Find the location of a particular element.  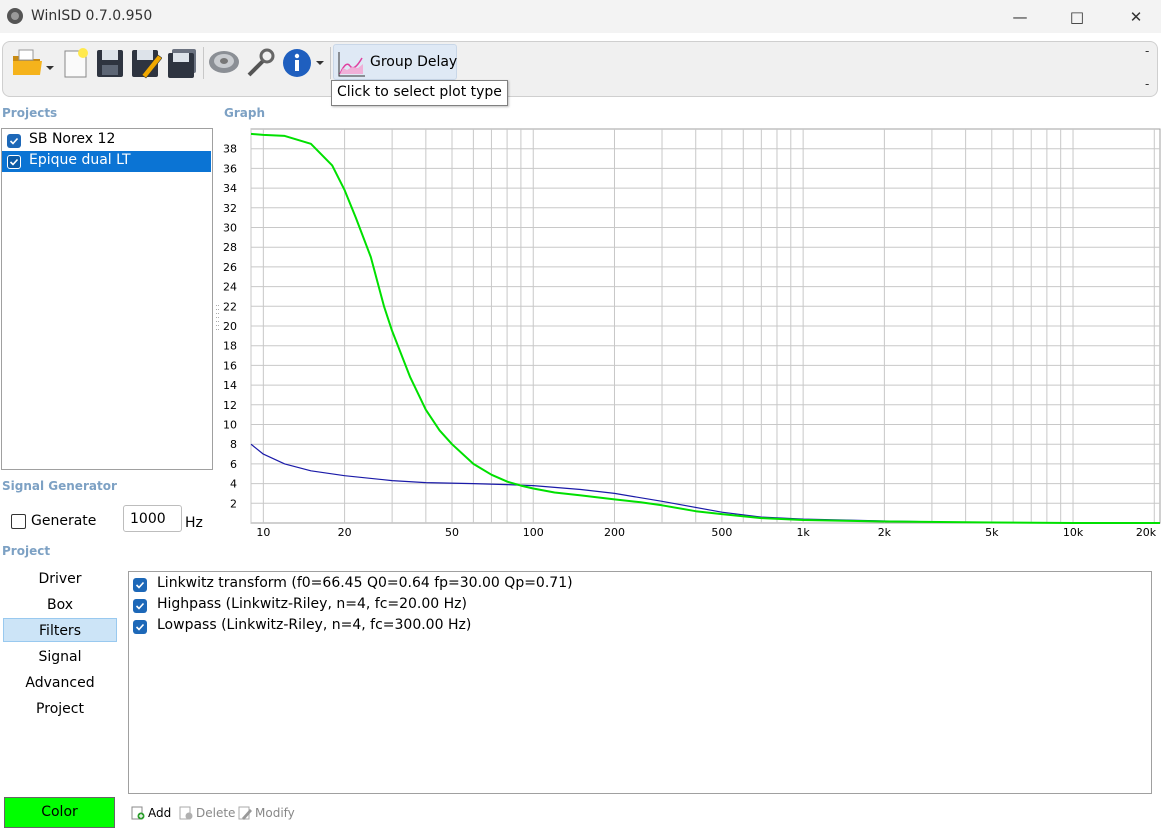

nav-advanced: Advanced is located at coordinates (60, 683).